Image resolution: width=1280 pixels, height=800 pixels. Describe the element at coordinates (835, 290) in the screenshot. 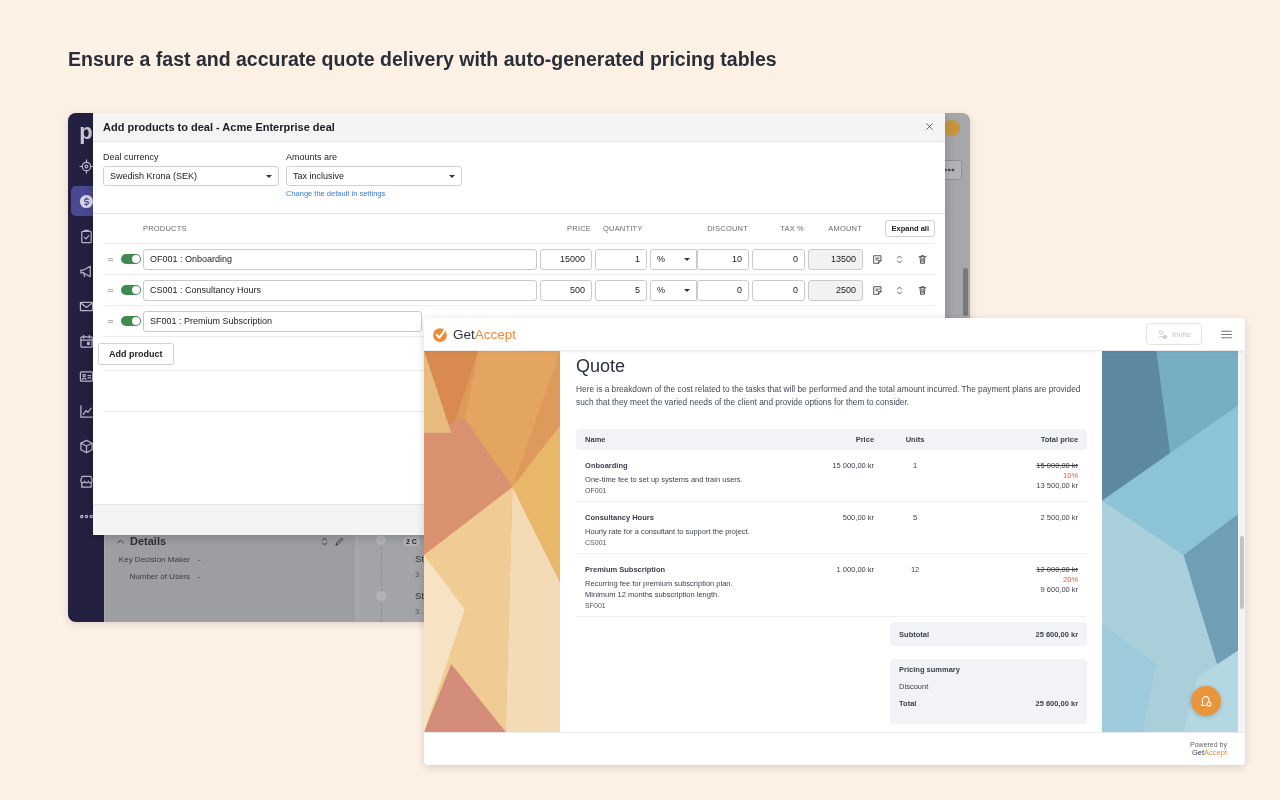

I see `amount-field: 2500` at that location.